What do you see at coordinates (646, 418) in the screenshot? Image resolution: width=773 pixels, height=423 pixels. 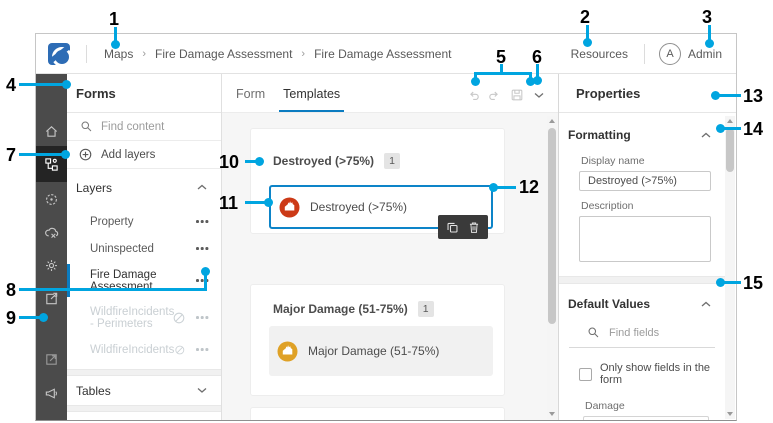 I see `damage-field-input: Destroyed (>75%)` at bounding box center [646, 418].